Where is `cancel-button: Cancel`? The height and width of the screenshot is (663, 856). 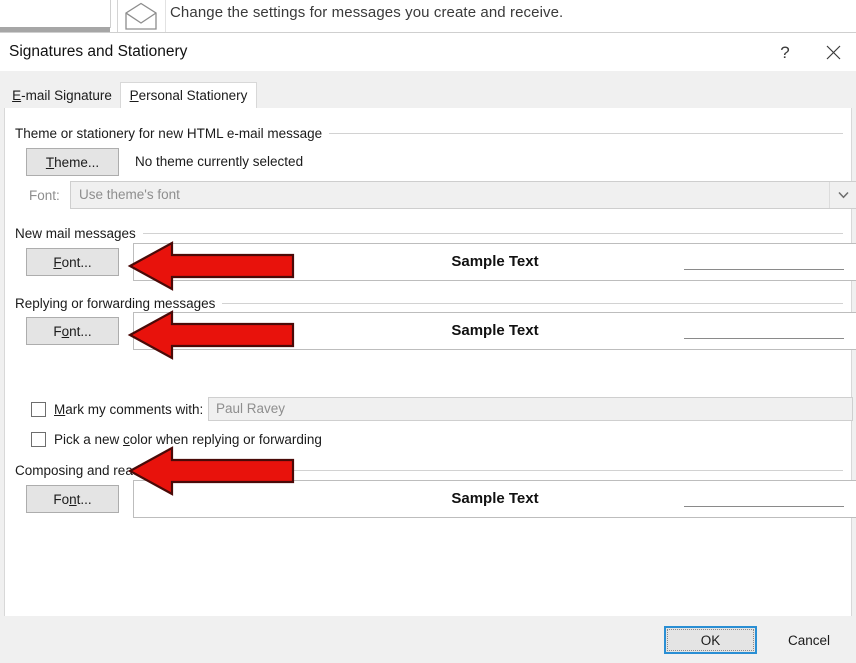 cancel-button: Cancel is located at coordinates (809, 640).